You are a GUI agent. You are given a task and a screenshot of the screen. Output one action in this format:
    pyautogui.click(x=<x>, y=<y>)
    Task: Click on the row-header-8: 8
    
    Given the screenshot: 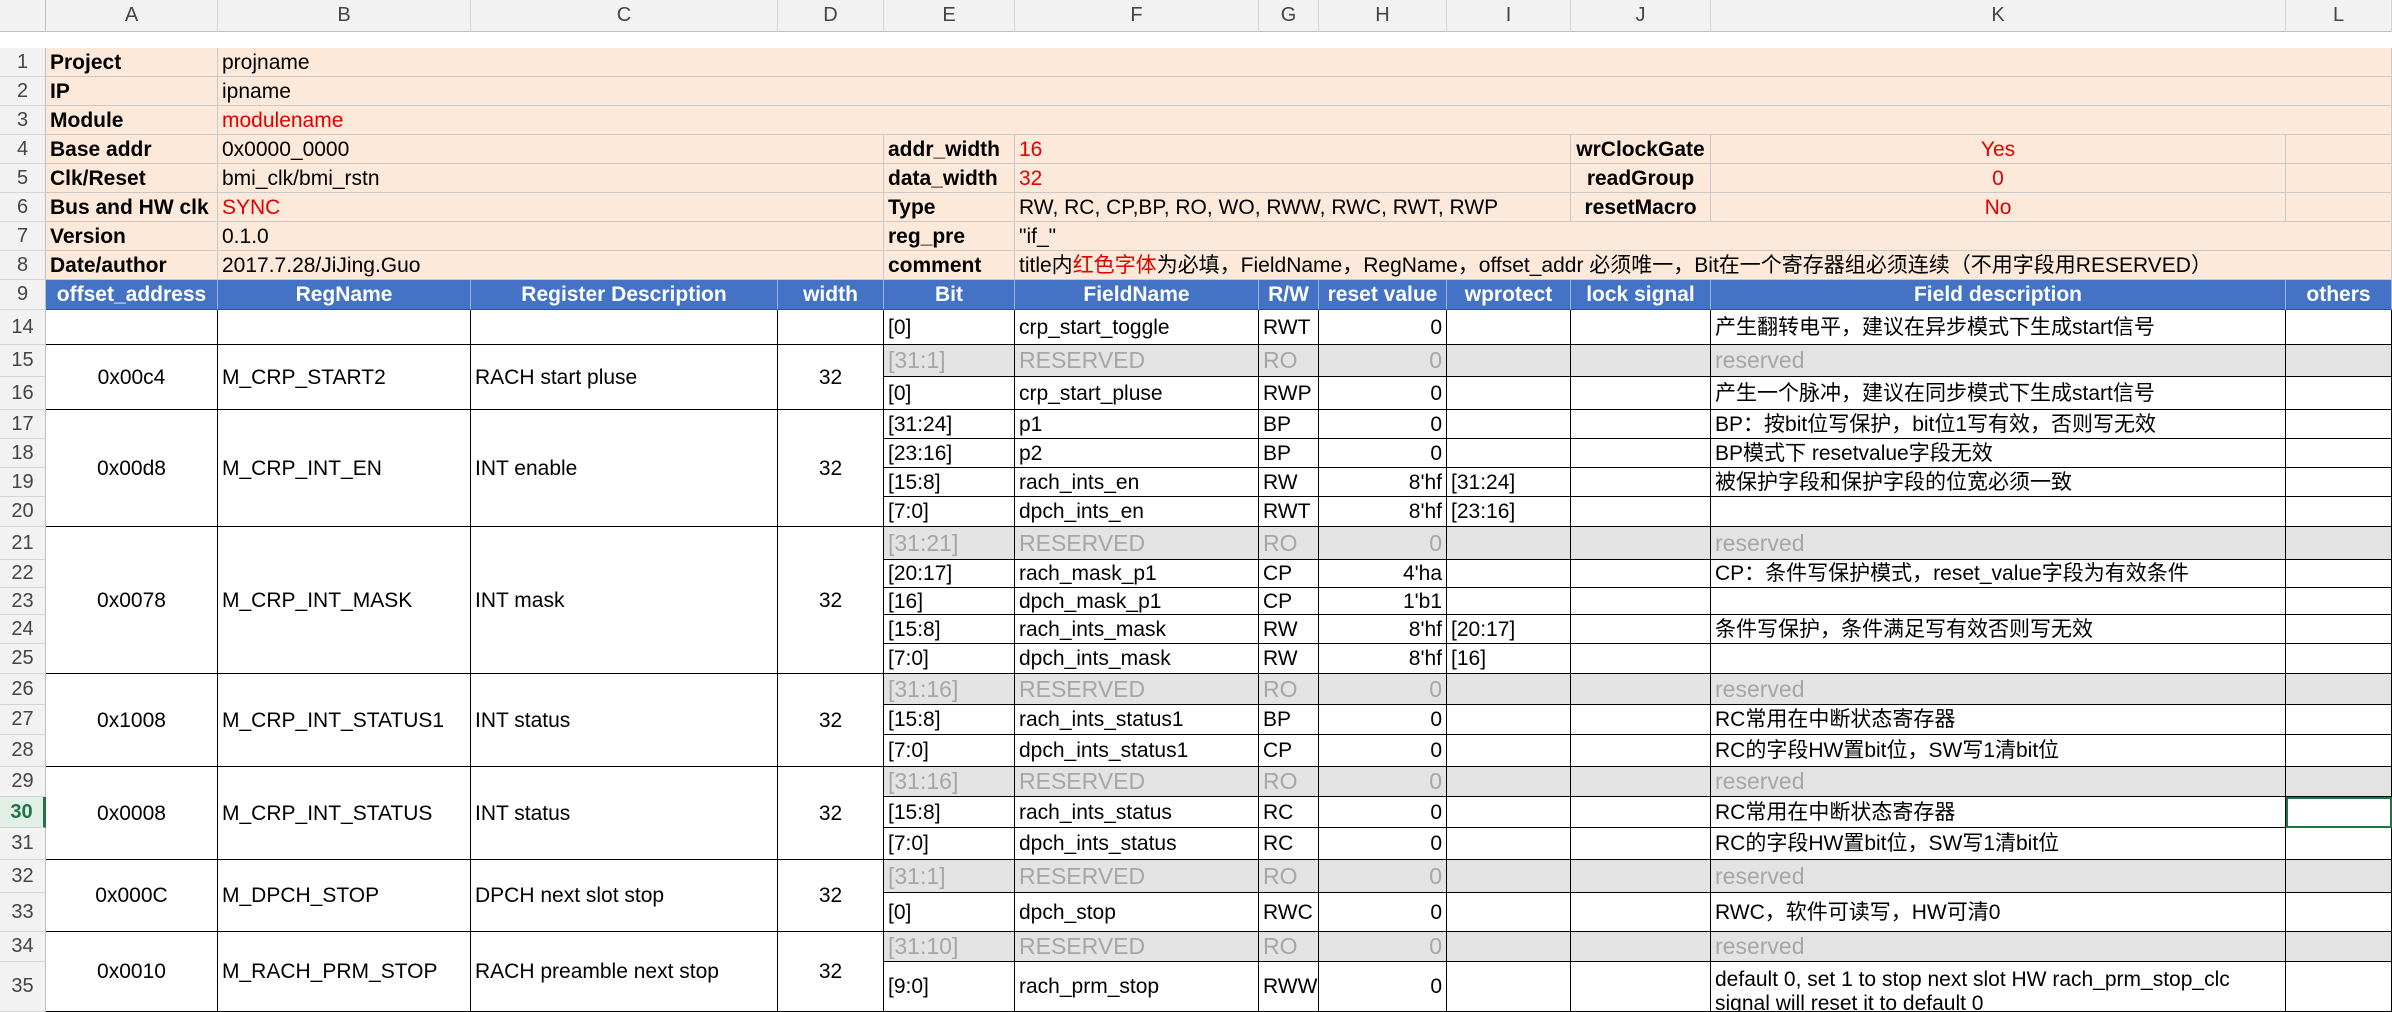 What is the action you would take?
    pyautogui.click(x=23, y=265)
    